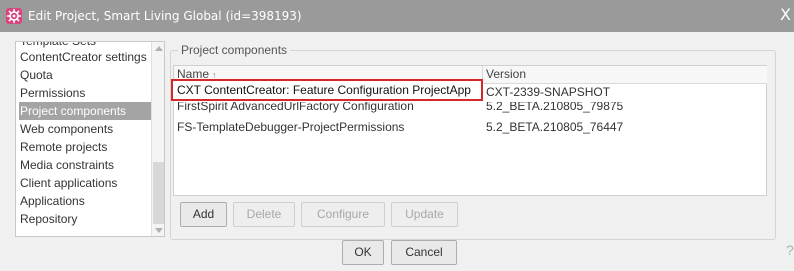 The width and height of the screenshot is (794, 271). What do you see at coordinates (625, 75) in the screenshot?
I see `column-header-version: Version` at bounding box center [625, 75].